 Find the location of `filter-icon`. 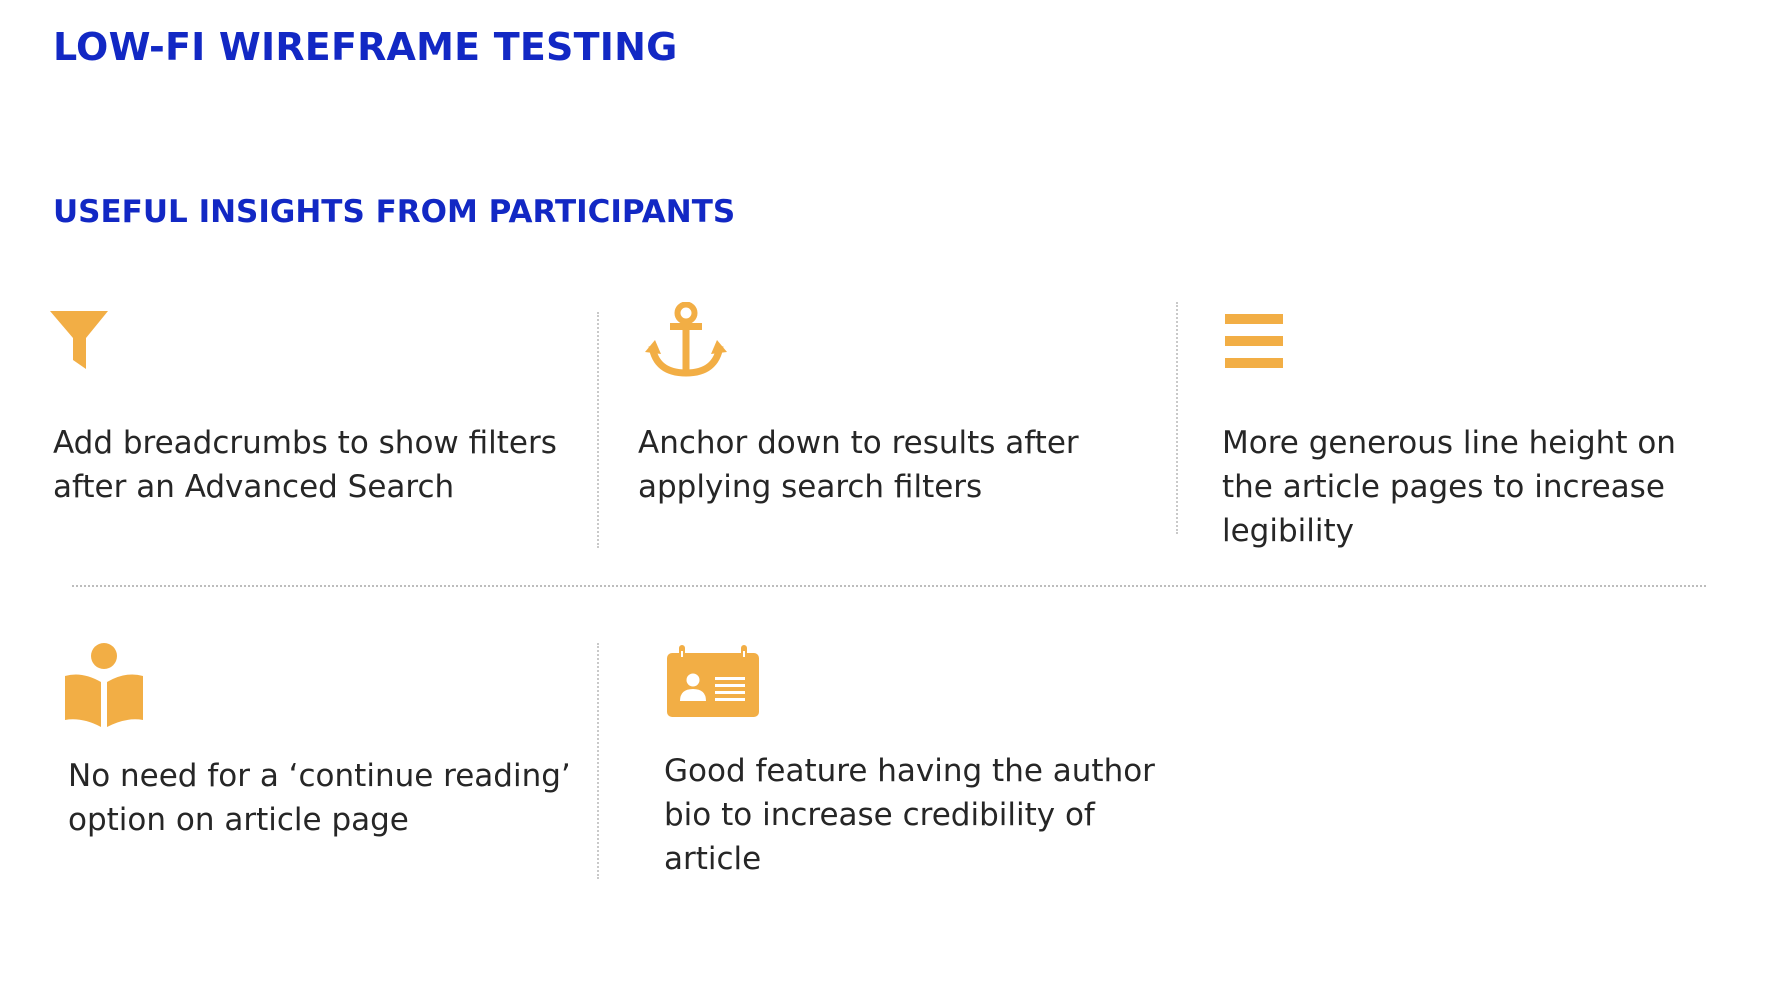

filter-icon is located at coordinates (79, 340).